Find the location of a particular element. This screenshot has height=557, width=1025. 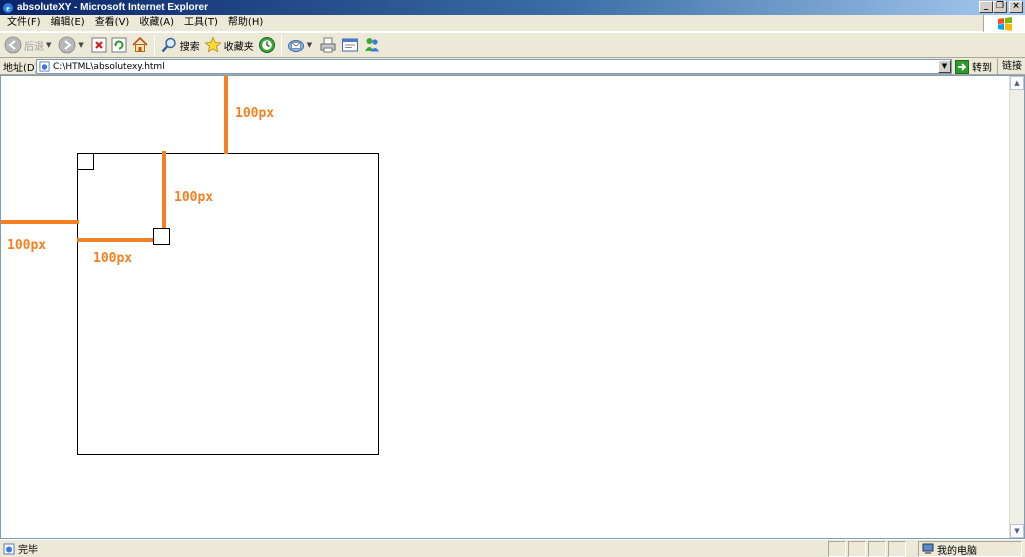

window-title: absoluteXY - Microsoft Internet Explorer is located at coordinates (112, 7).